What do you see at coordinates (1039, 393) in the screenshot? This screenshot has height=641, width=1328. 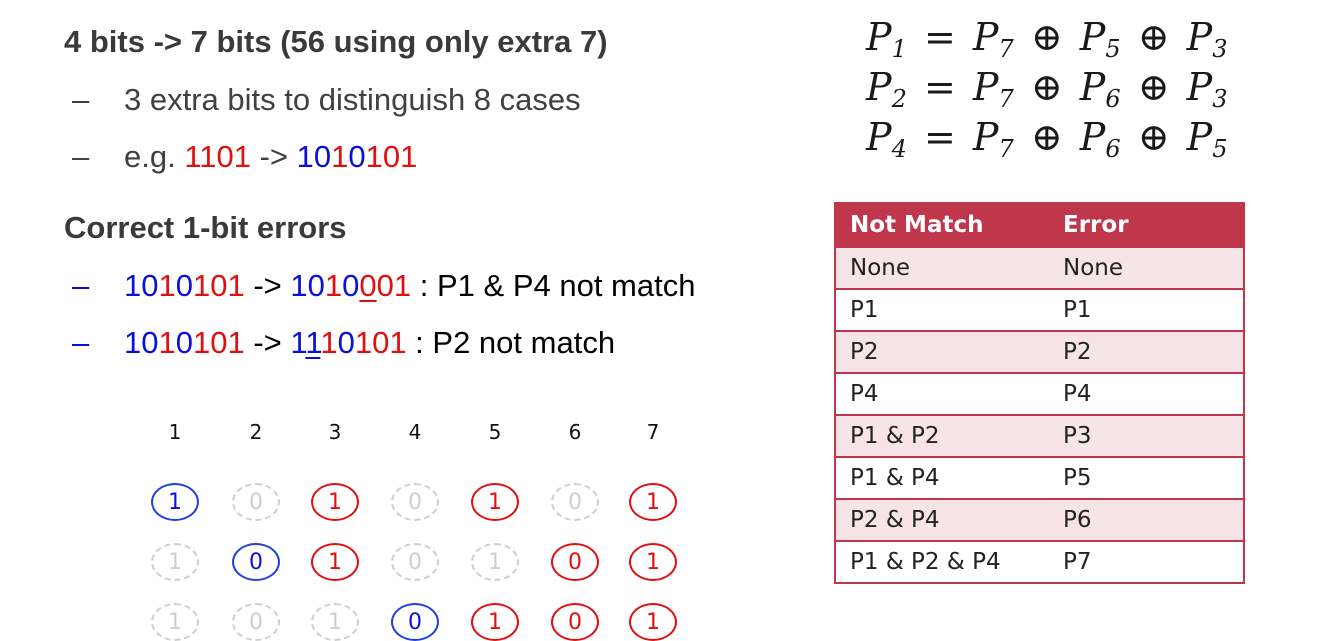 I see `table-row: P4 P4` at bounding box center [1039, 393].